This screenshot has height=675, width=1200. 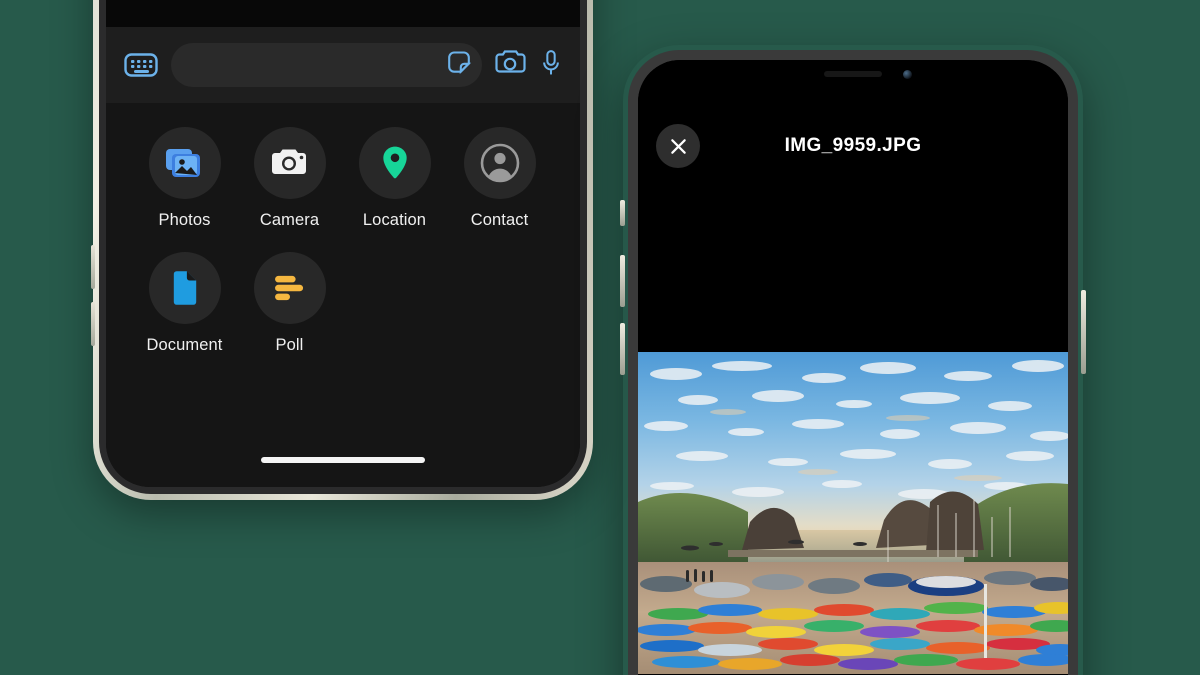 What do you see at coordinates (289, 220) in the screenshot?
I see `attachment-label: Camera` at bounding box center [289, 220].